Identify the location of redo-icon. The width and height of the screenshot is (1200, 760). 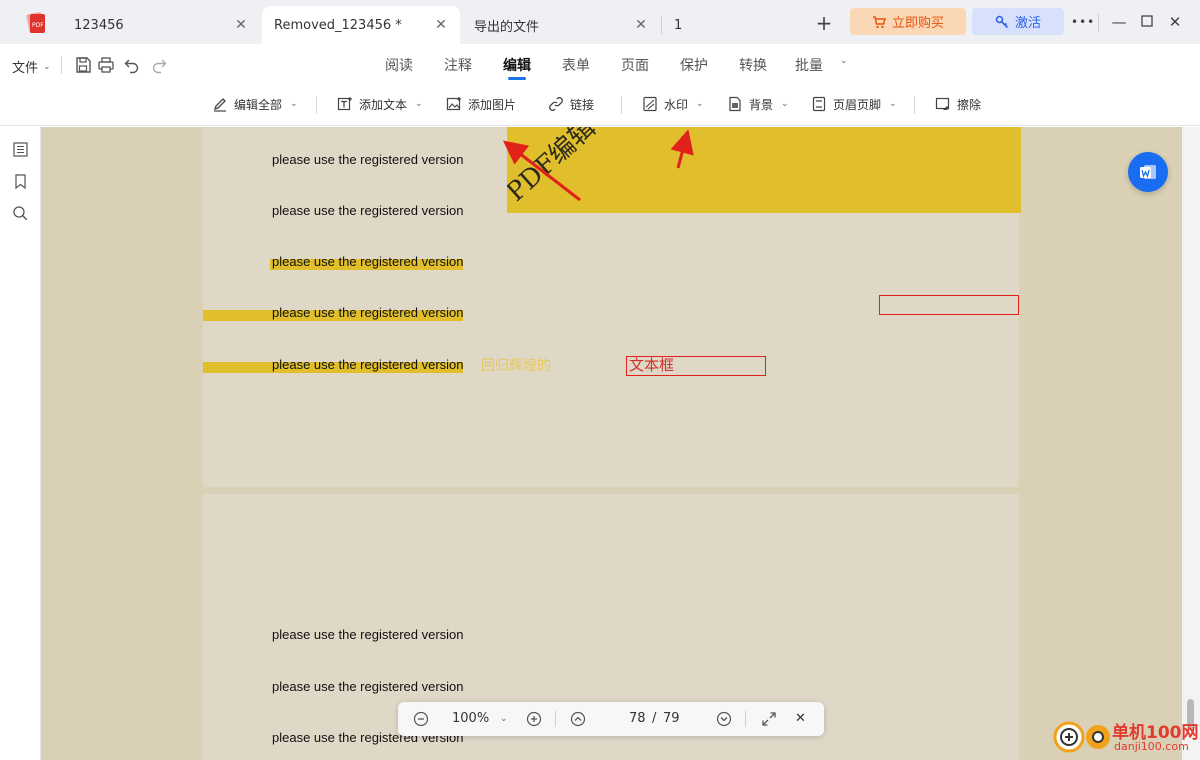
(159, 65).